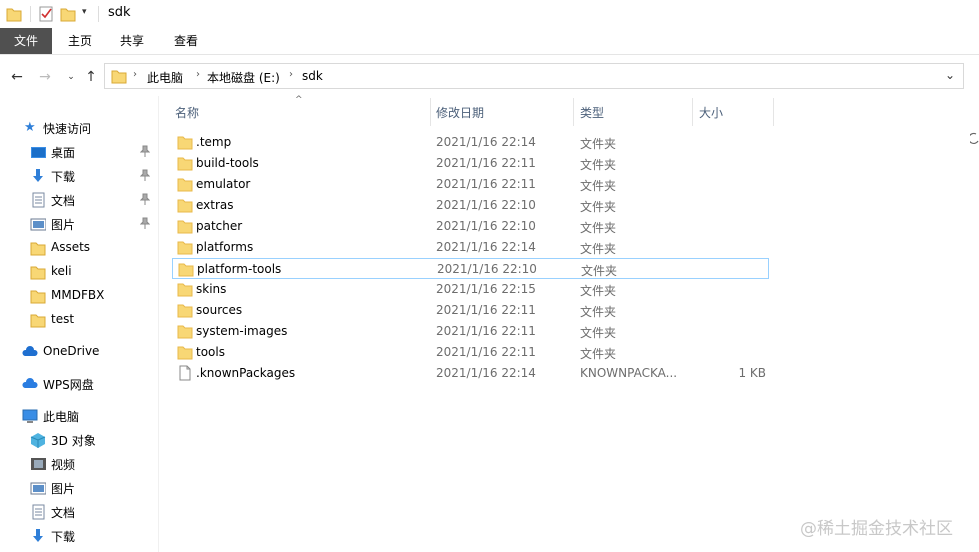 The image size is (979, 552). I want to click on nav-item-pictures: 图片, so click(79, 224).